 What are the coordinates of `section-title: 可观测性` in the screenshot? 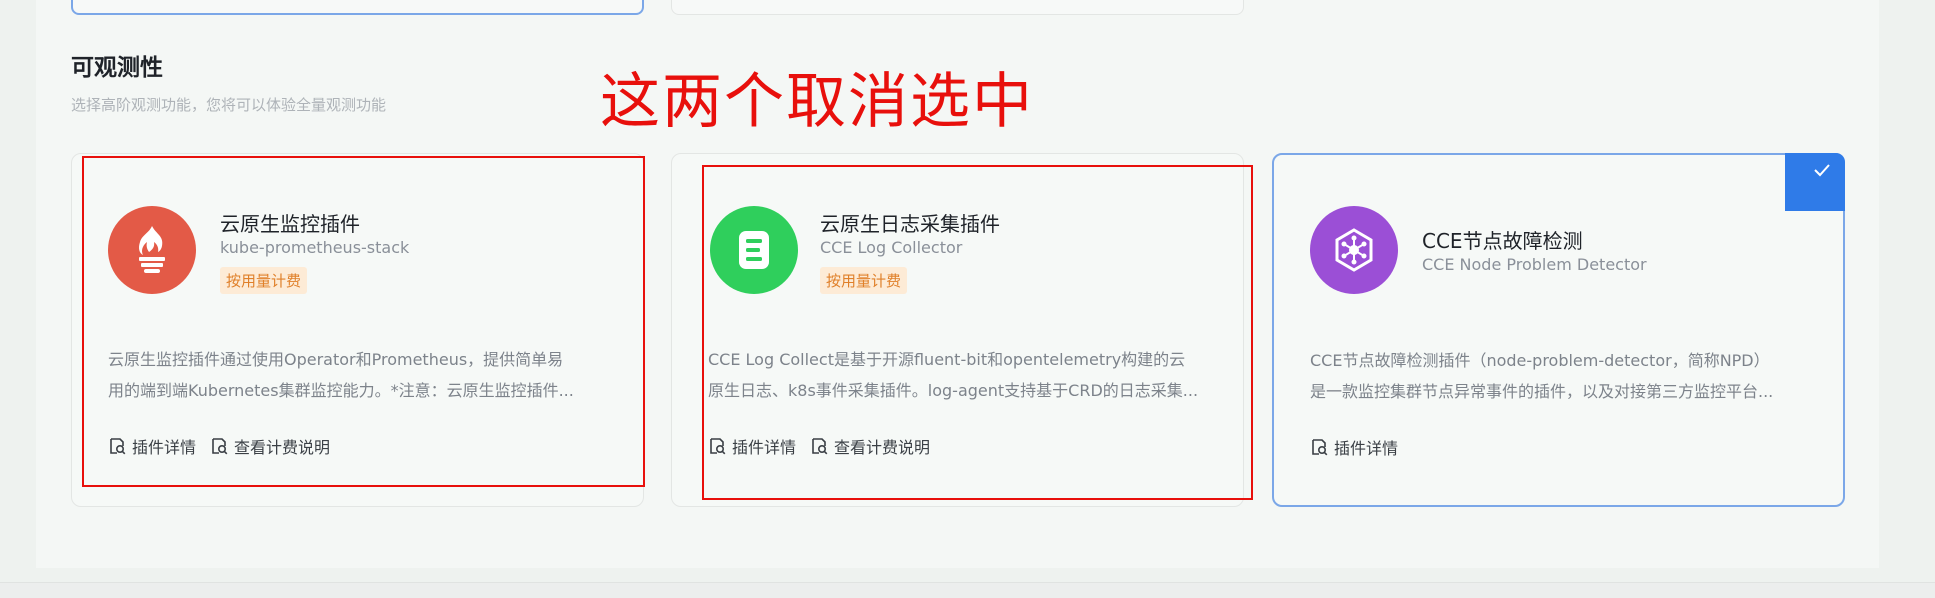 It's located at (117, 68).